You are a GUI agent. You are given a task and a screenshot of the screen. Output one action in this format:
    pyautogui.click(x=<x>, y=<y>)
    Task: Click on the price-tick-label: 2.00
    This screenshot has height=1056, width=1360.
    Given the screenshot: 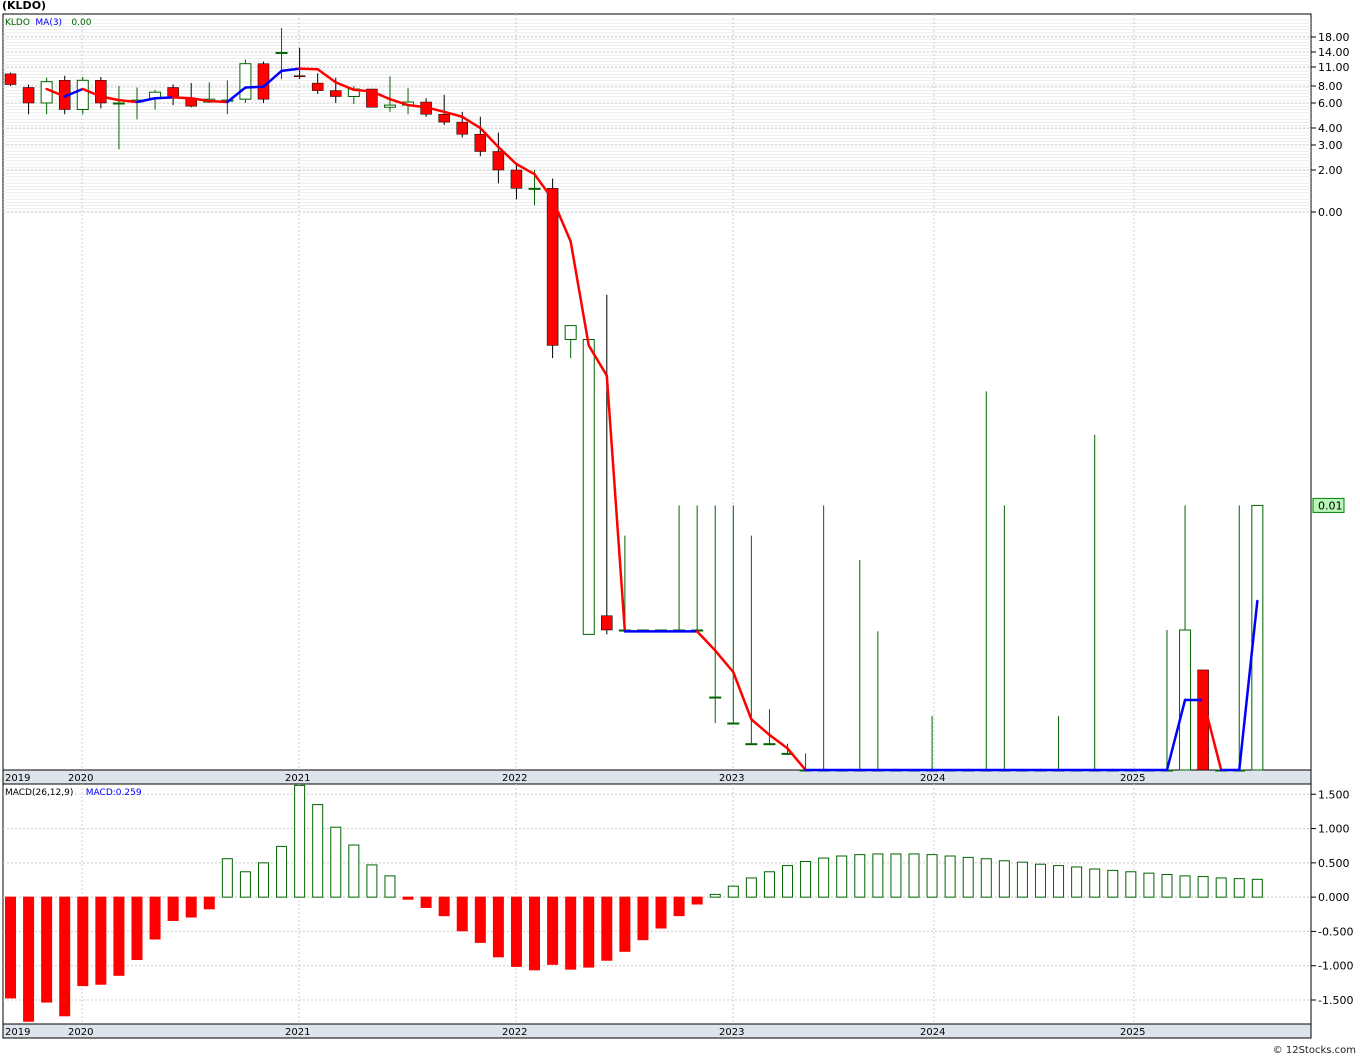 What is the action you would take?
    pyautogui.click(x=1330, y=170)
    